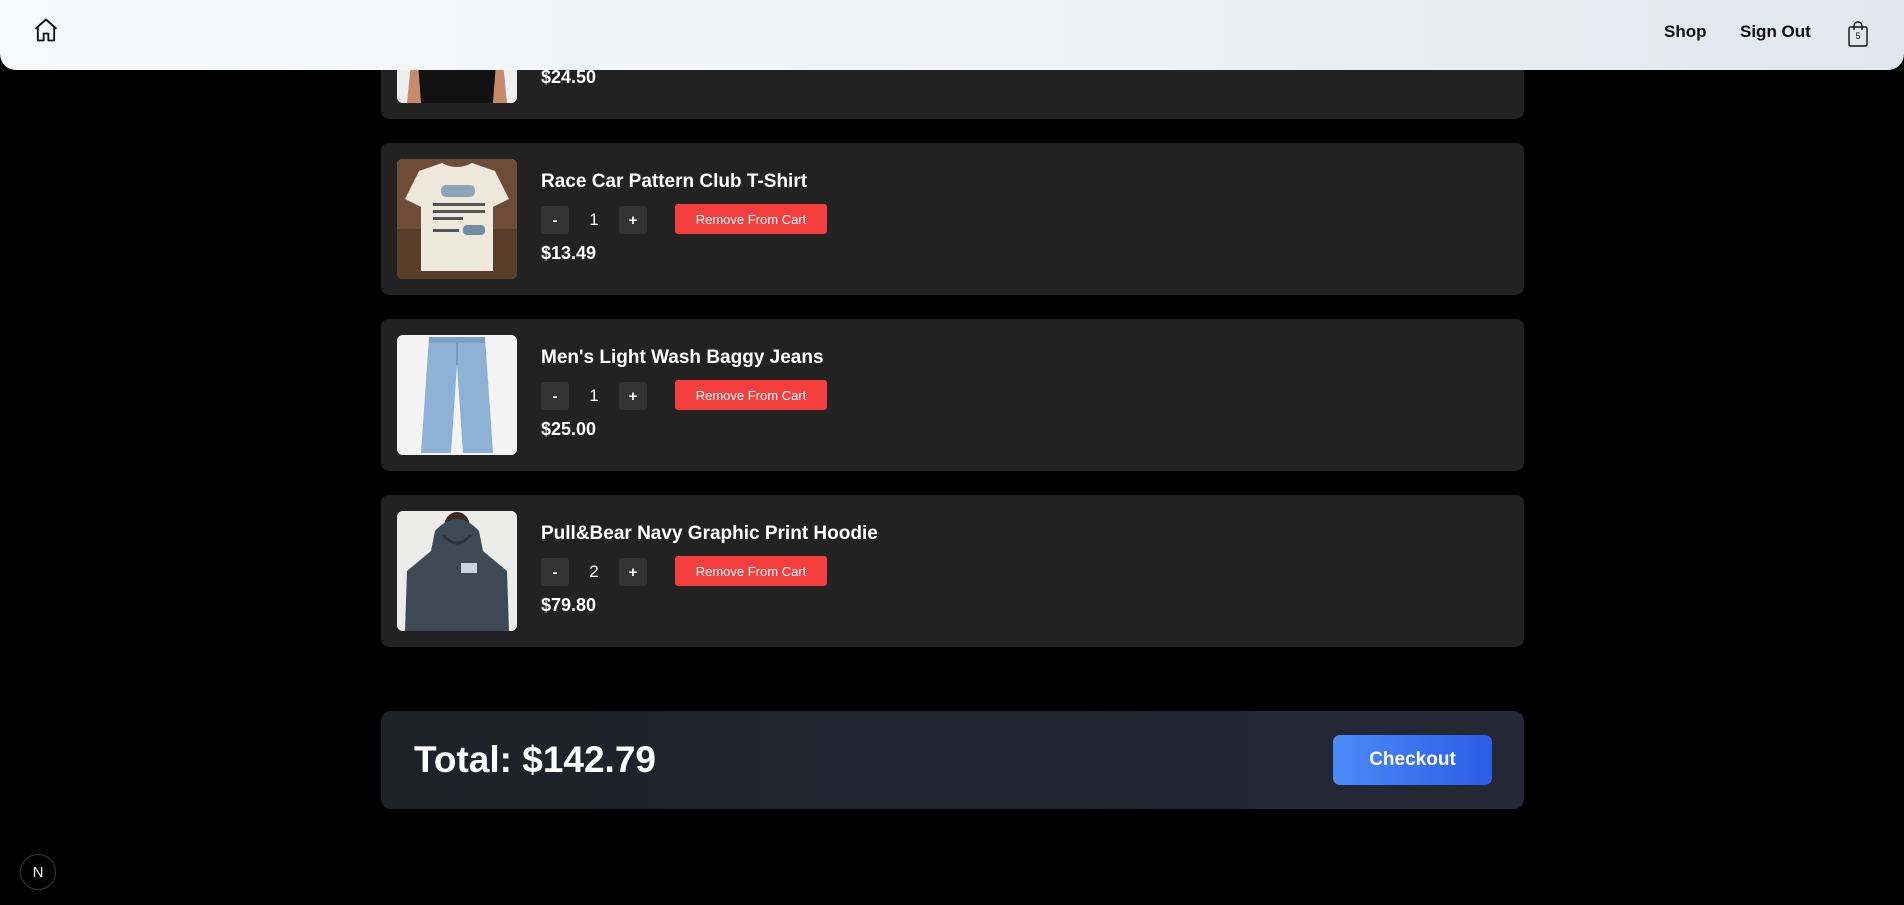  What do you see at coordinates (569, 605) in the screenshot?
I see `item-price: $79.80` at bounding box center [569, 605].